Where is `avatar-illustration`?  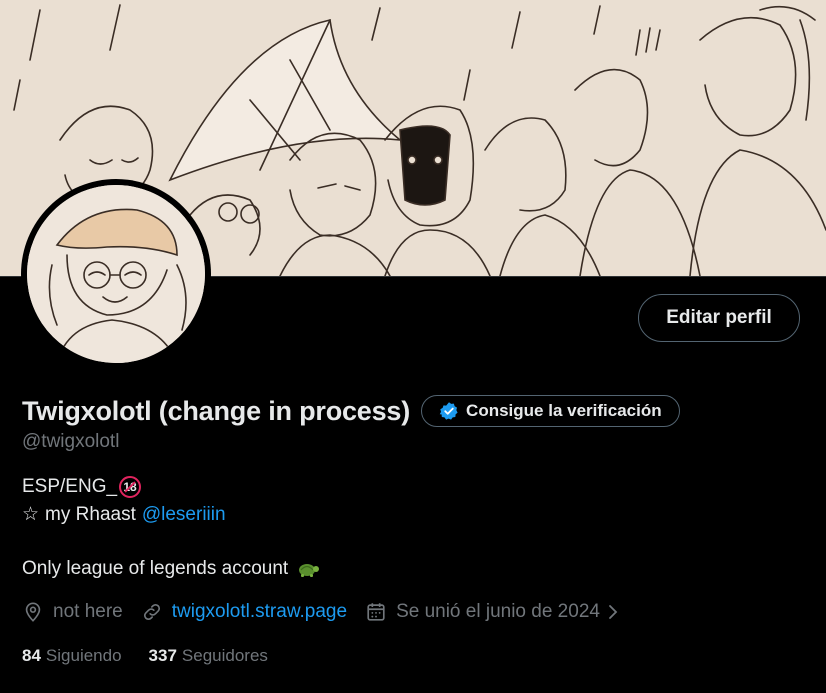
avatar-illustration is located at coordinates (116, 274).